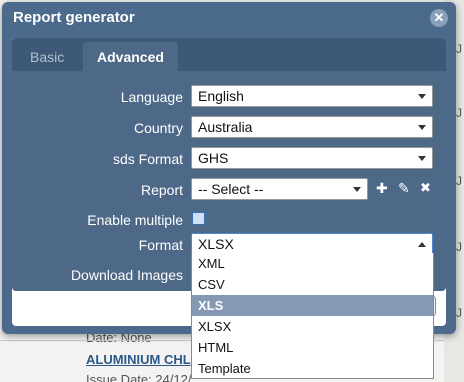 This screenshot has width=464, height=382. Describe the element at coordinates (312, 263) in the screenshot. I see `format-option-xml: XML` at that location.